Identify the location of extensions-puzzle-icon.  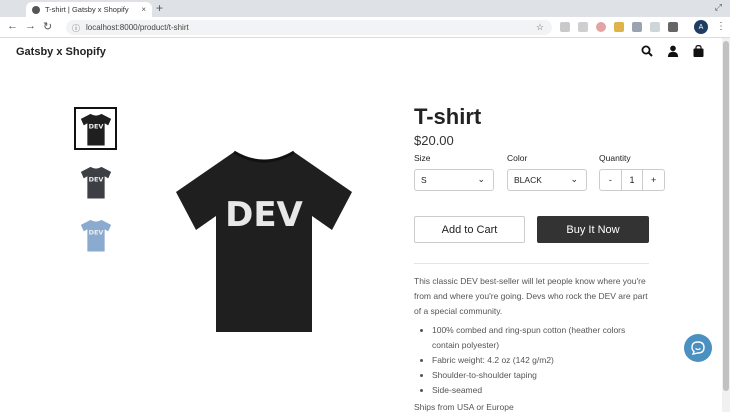
(673, 27).